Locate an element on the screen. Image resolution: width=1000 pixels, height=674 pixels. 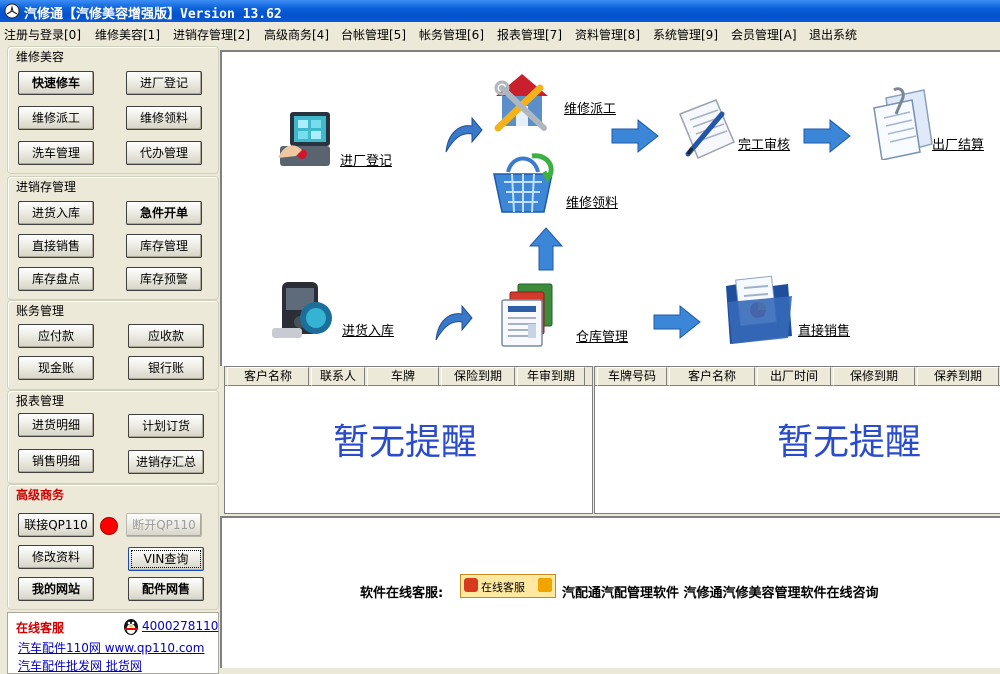
table-header: 客户名称 联系人 车牌 保险到期 年审到期 is located at coordinates (408, 376).